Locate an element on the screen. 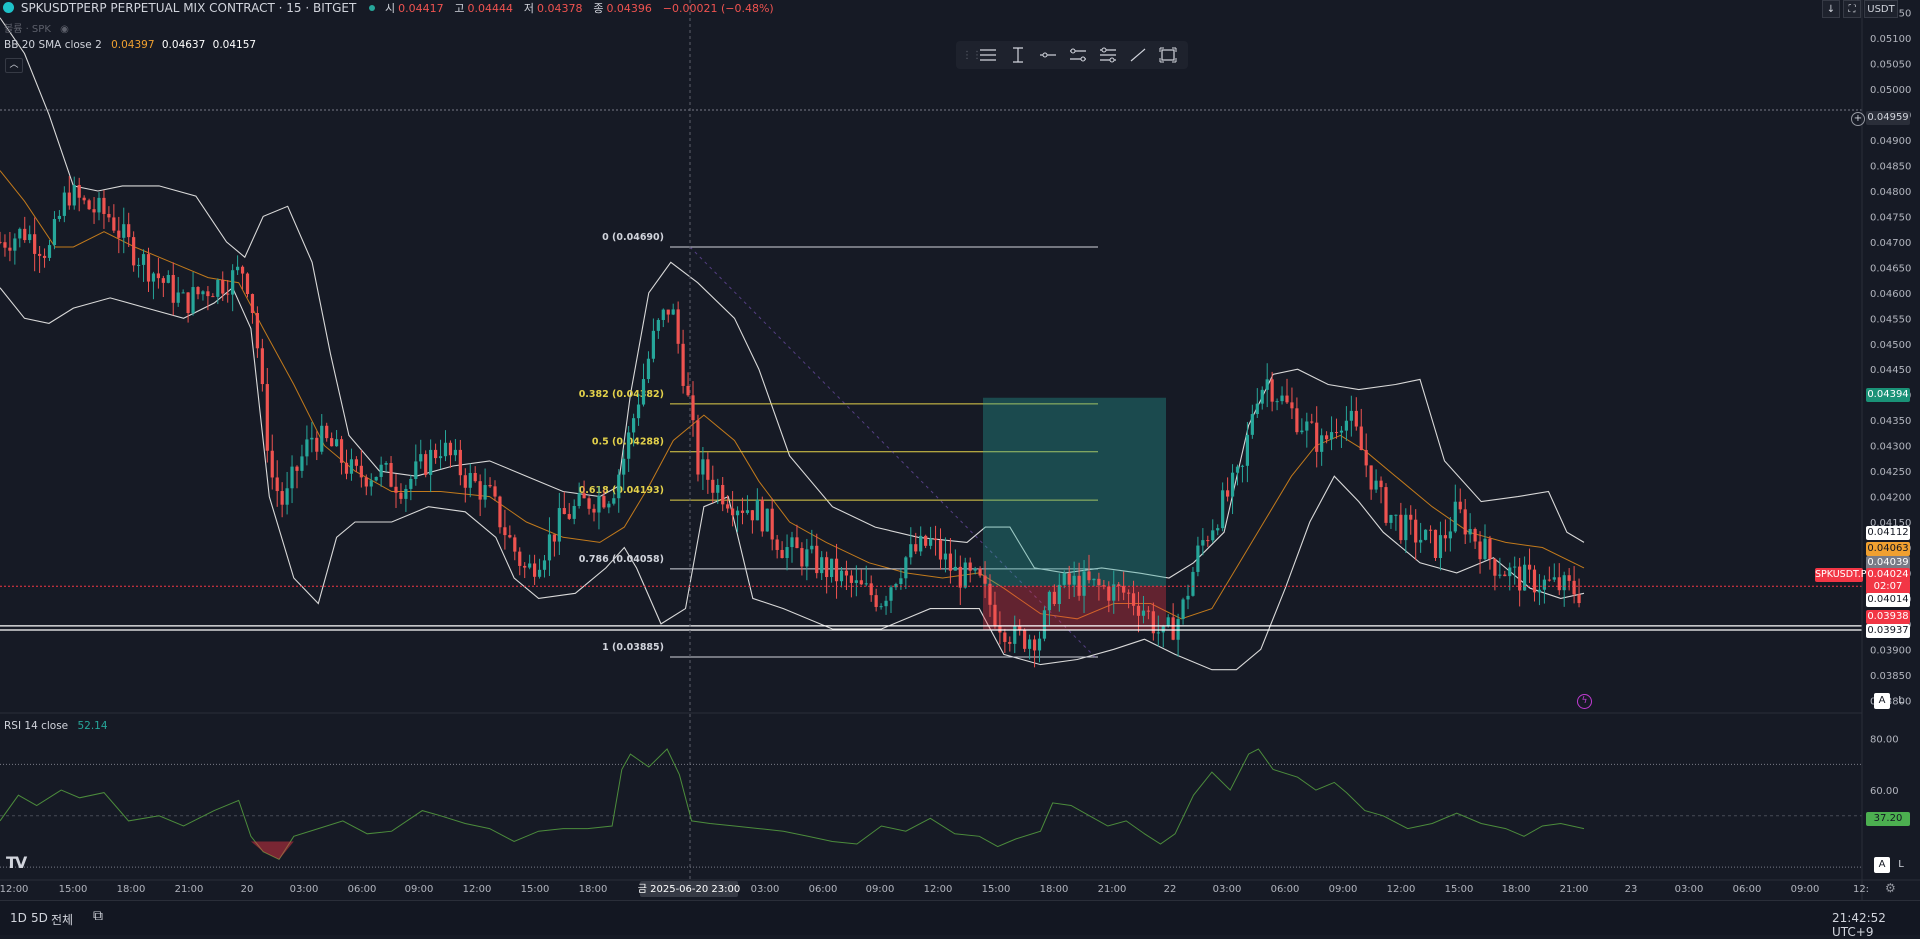  alert-price-label: 0.04959 is located at coordinates (1888, 118).